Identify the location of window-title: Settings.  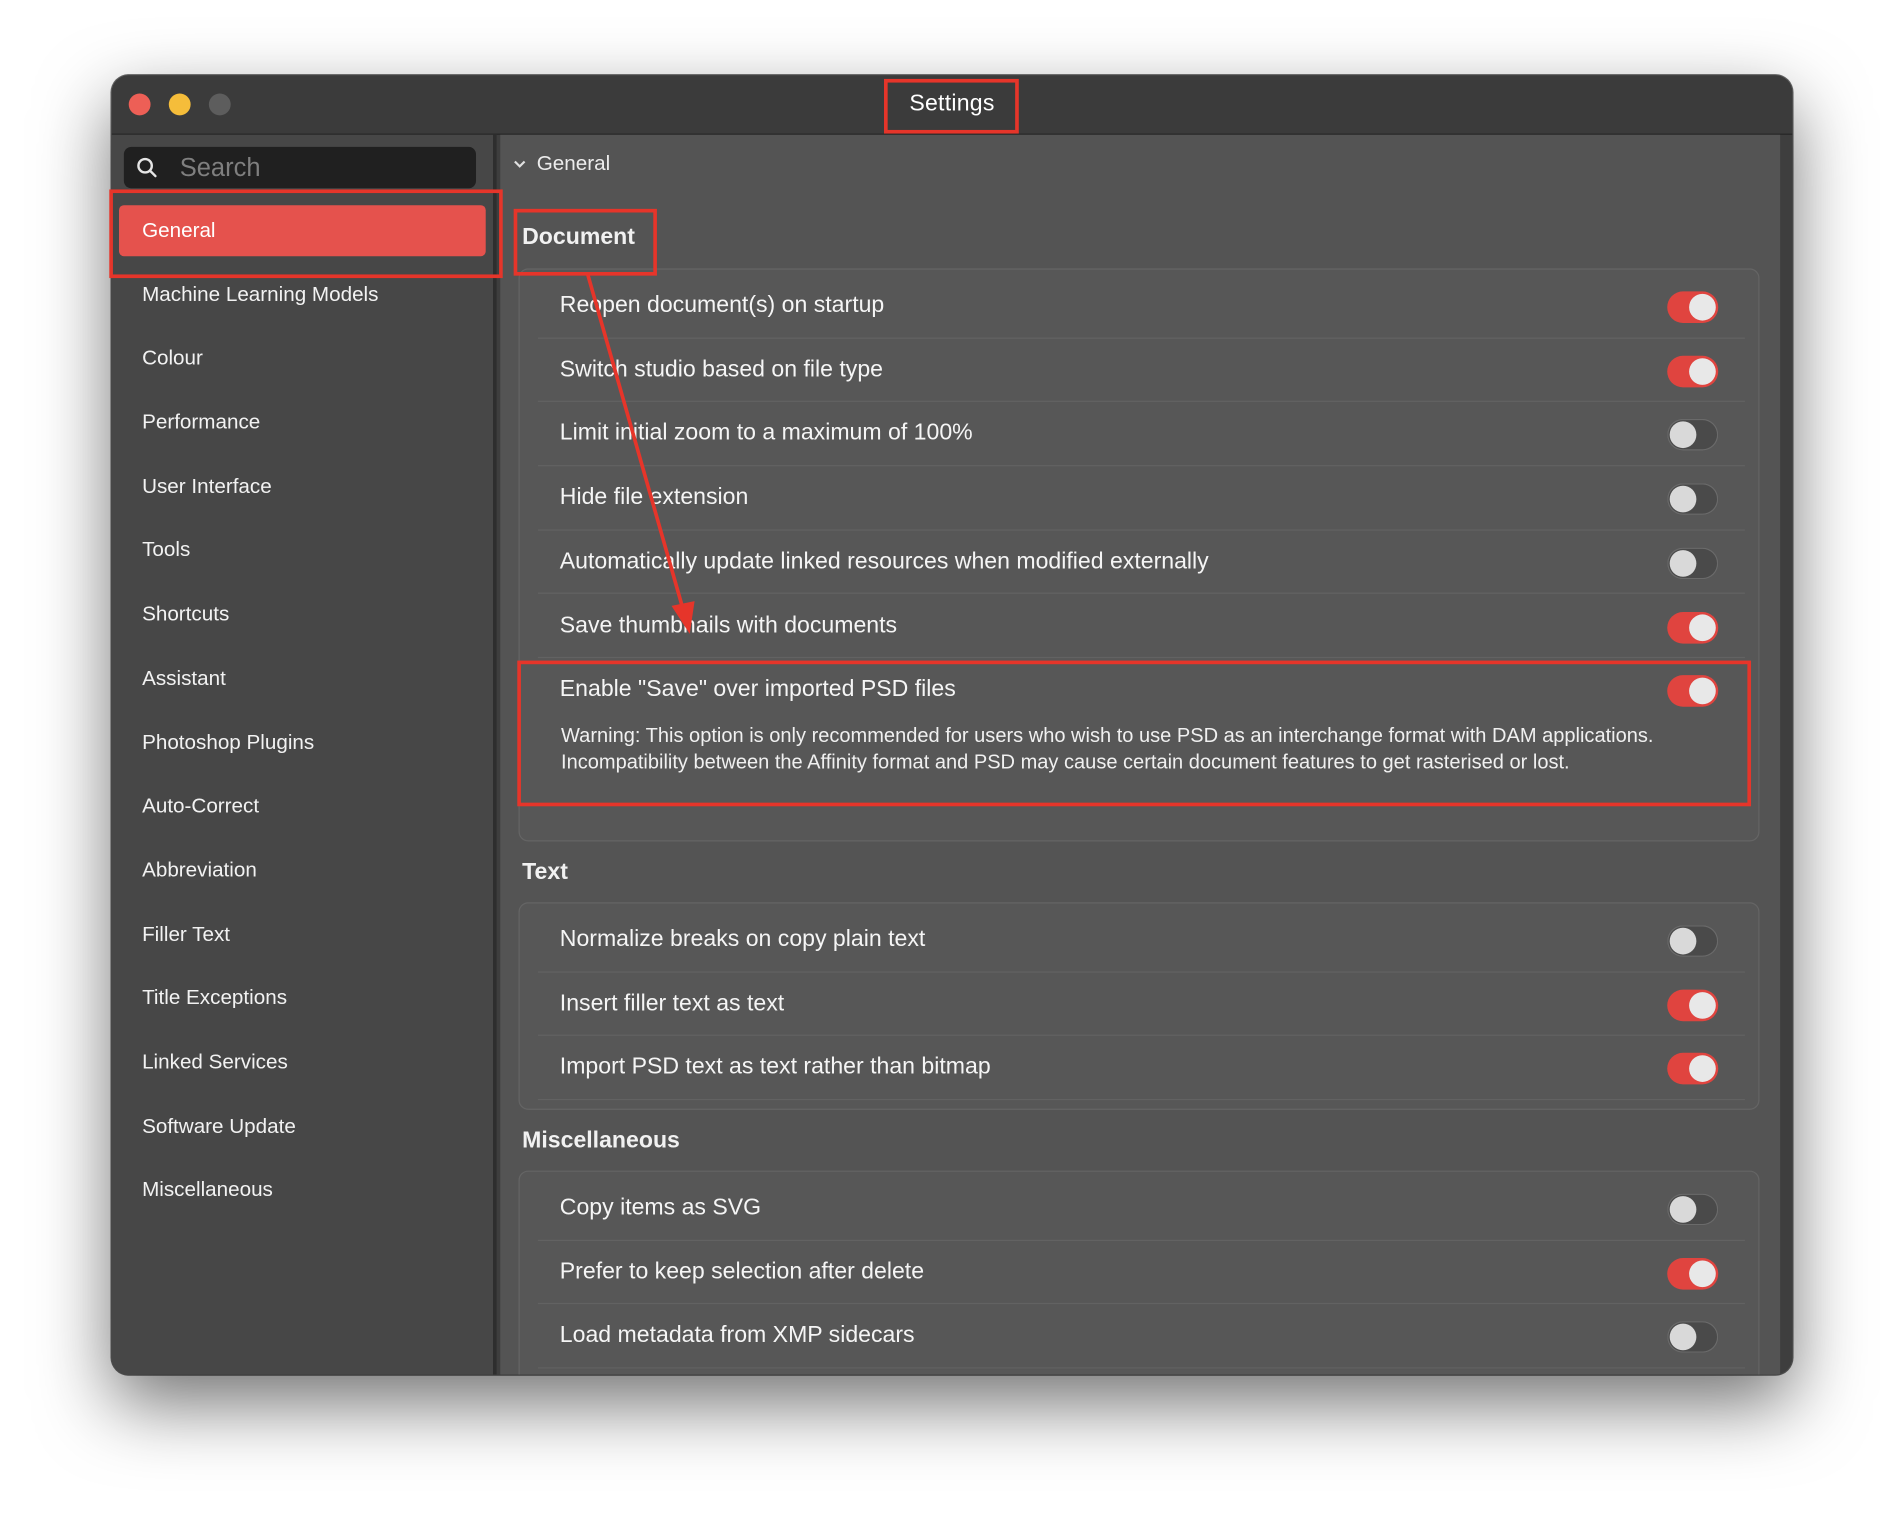
(952, 104).